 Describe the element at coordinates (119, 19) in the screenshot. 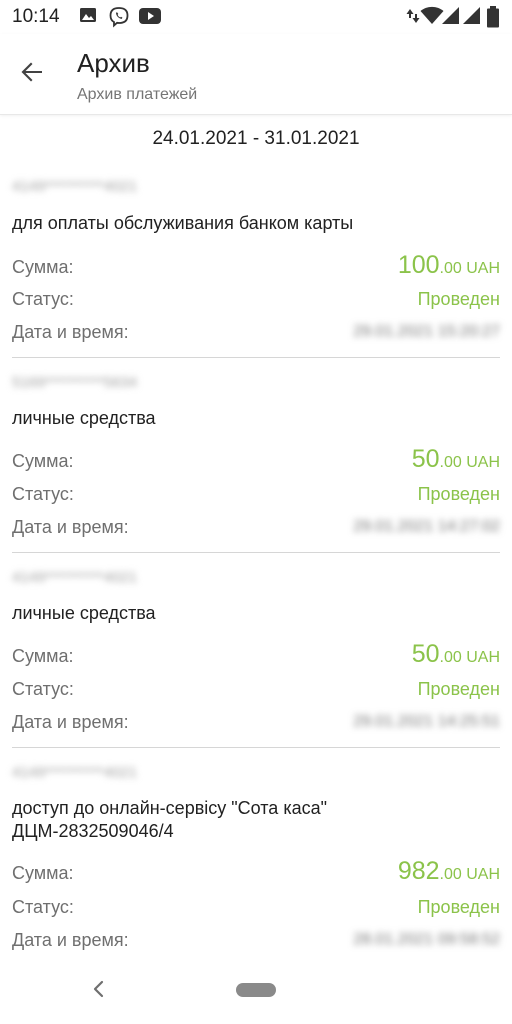

I see `viber-icon` at that location.